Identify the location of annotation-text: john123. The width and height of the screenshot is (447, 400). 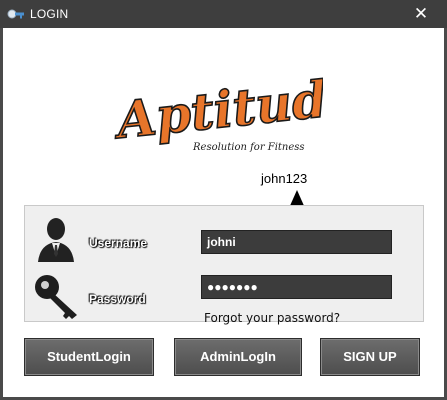
(284, 178).